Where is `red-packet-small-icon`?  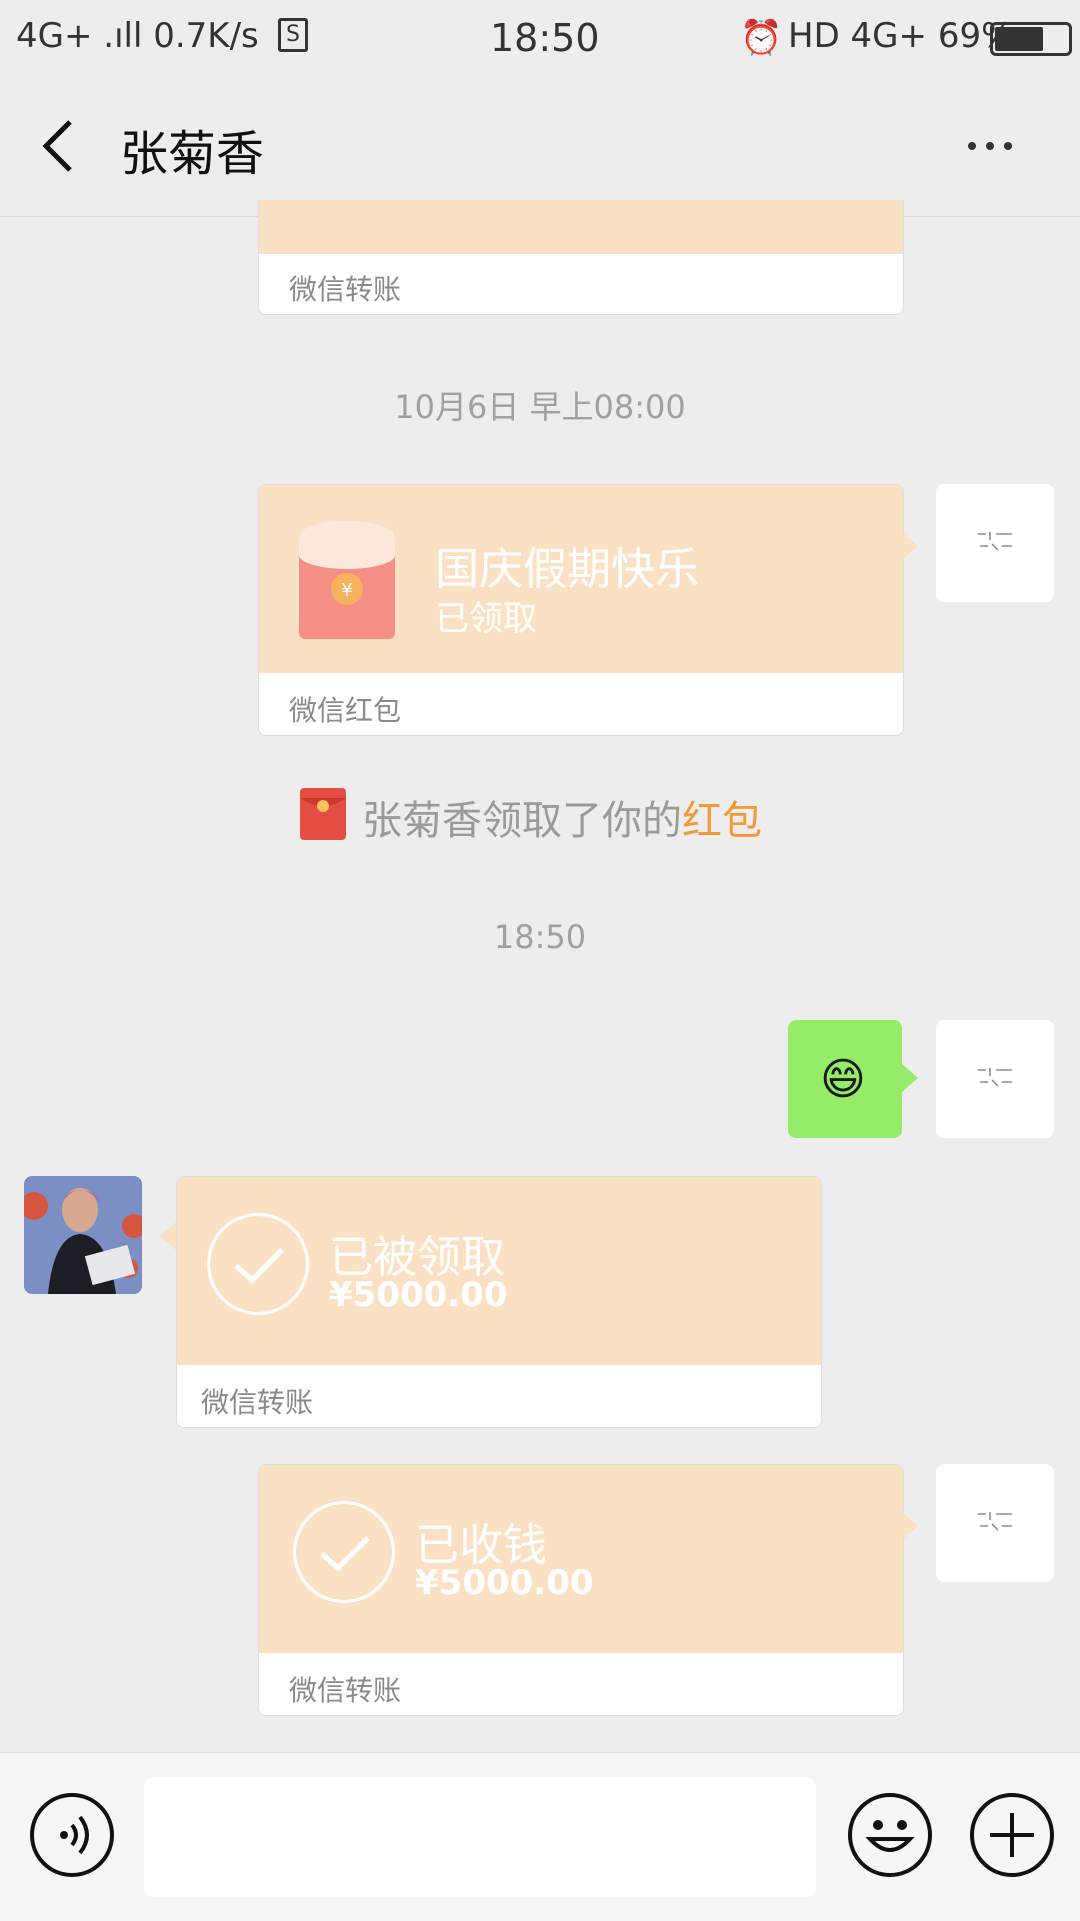
red-packet-small-icon is located at coordinates (323, 814).